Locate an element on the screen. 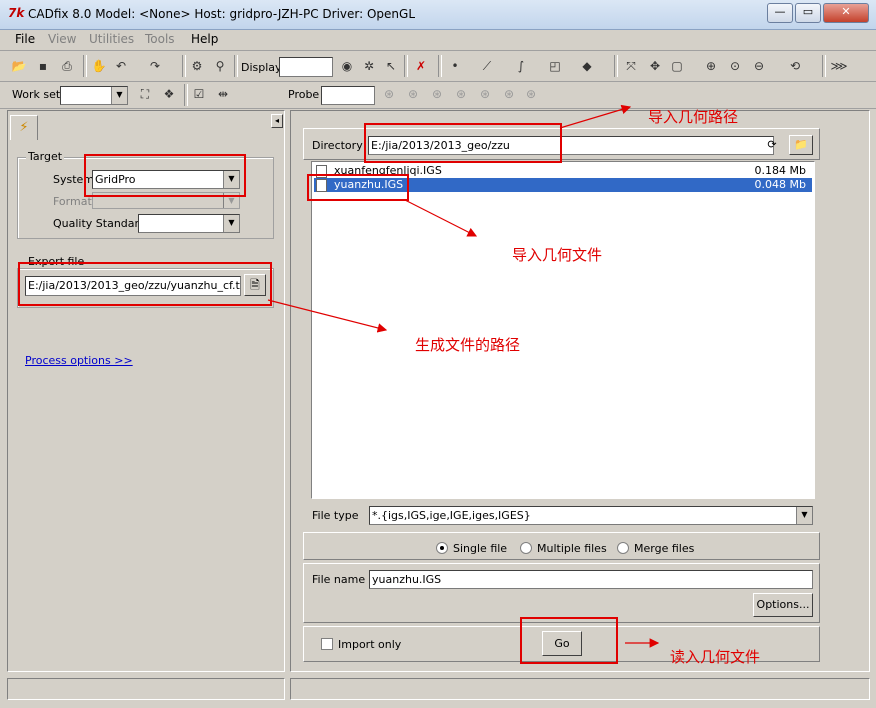  annotation-output-path: 生成文件的路径 is located at coordinates (468, 345).